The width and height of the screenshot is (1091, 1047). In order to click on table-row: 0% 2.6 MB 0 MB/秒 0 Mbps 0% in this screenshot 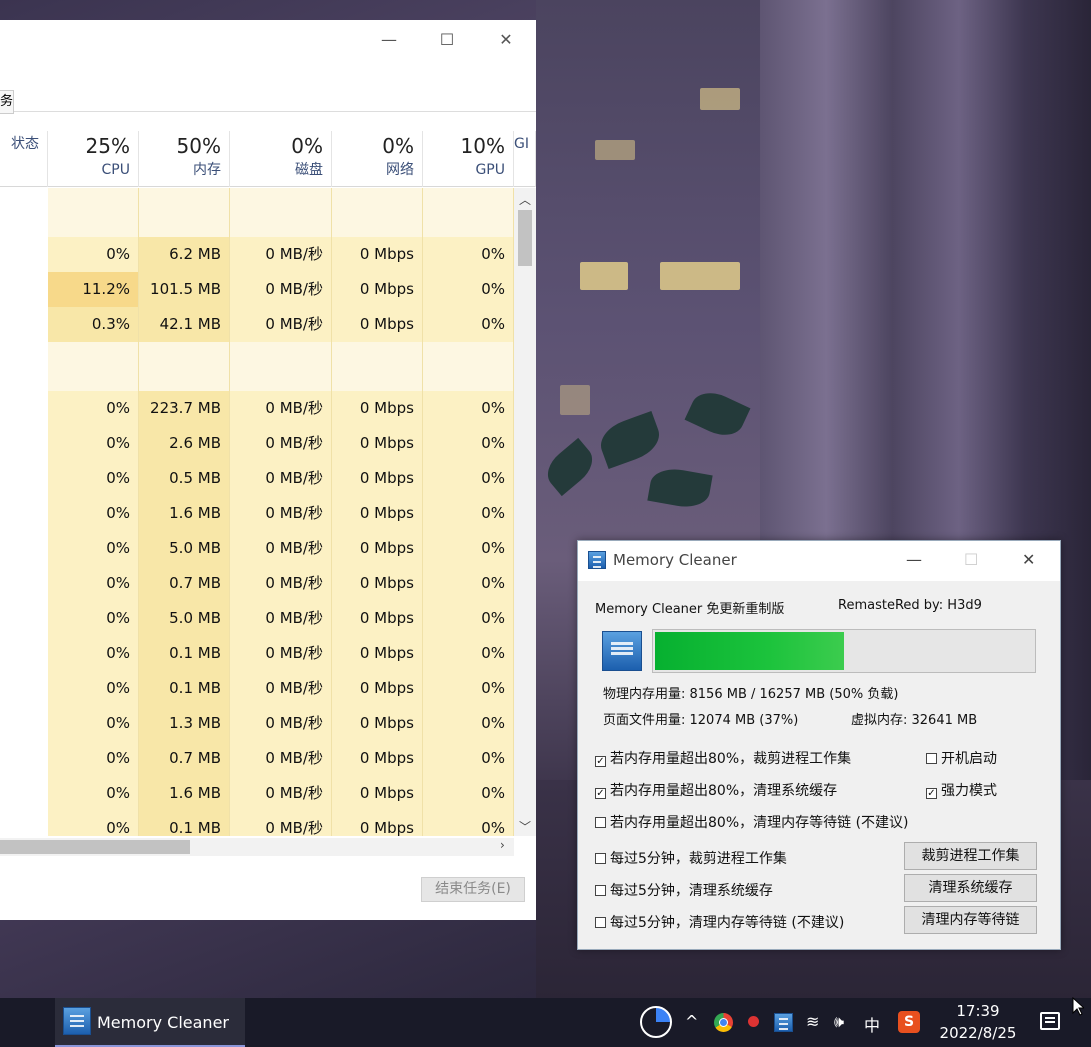, I will do `click(257, 443)`.